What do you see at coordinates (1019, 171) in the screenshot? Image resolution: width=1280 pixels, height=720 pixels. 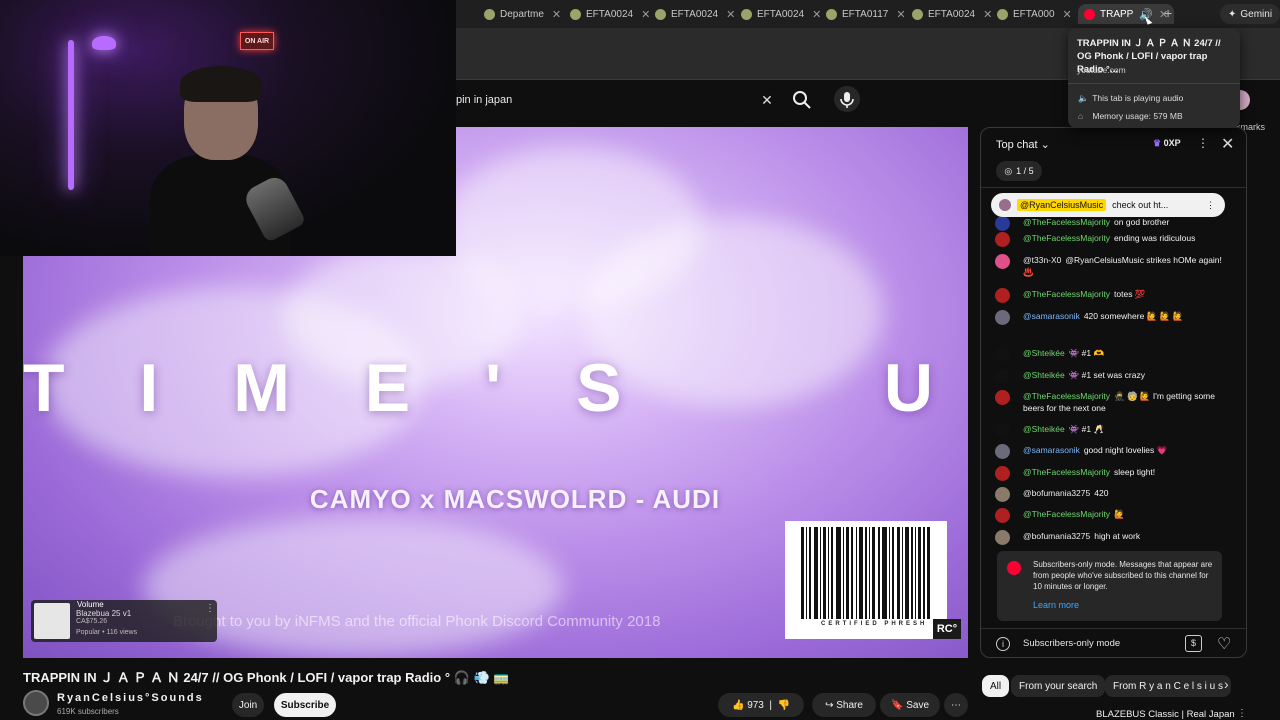 I see `chat-goal-pill: ◎ 1 / 5` at bounding box center [1019, 171].